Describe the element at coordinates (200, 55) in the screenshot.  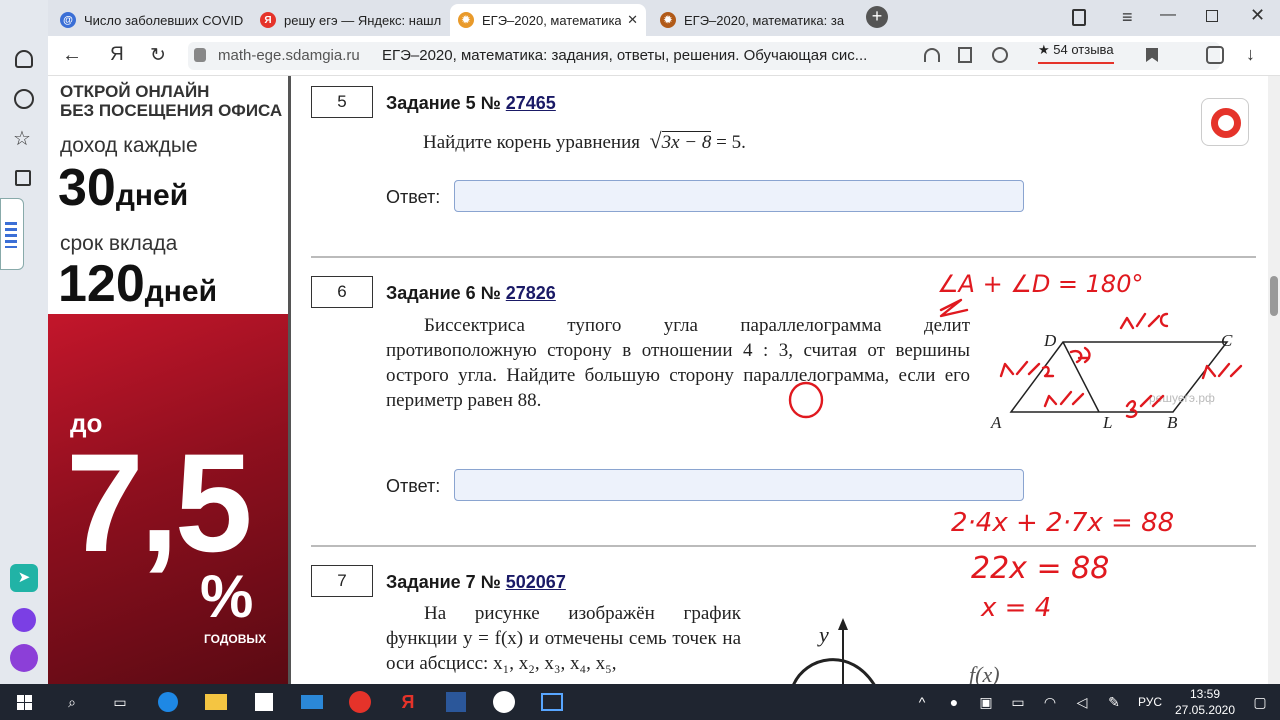
I see `lock-icon` at that location.